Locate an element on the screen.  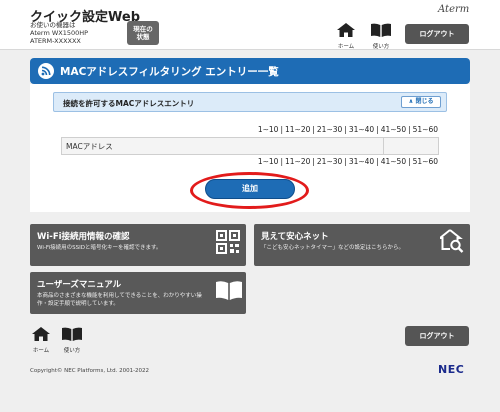
collapse-button: ∧ 閉じる is located at coordinates (421, 102).